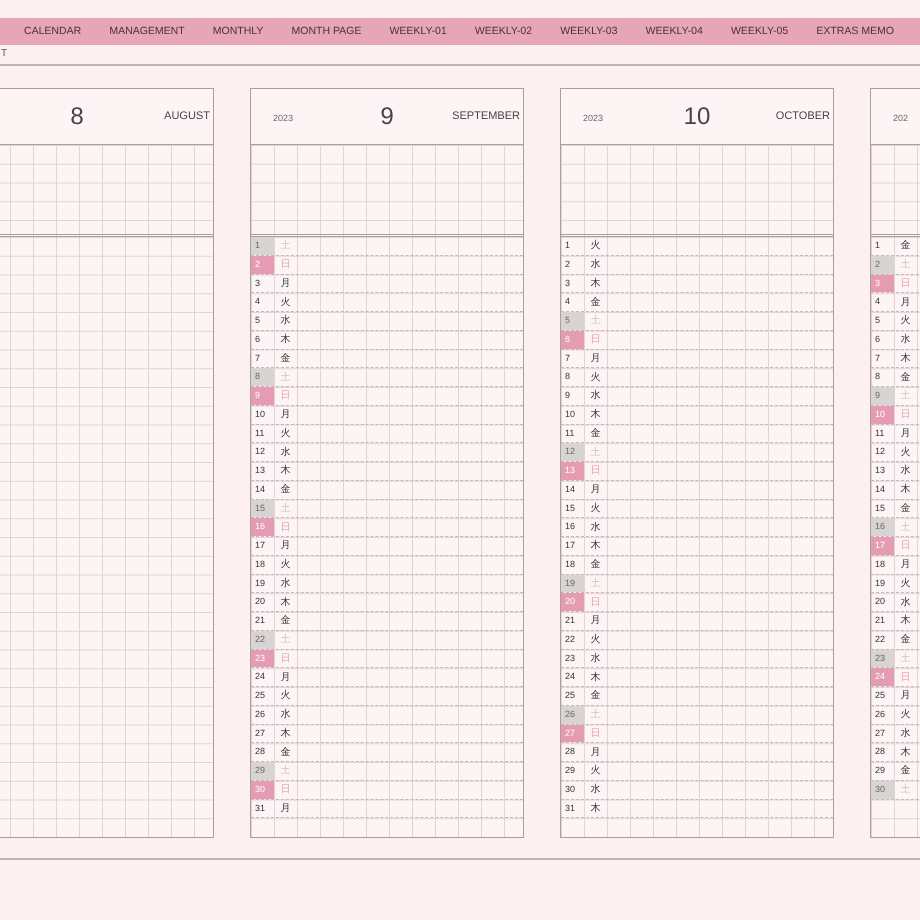 This screenshot has width=920, height=920. I want to click on nav-tab: WEEKLY-04, so click(674, 32).